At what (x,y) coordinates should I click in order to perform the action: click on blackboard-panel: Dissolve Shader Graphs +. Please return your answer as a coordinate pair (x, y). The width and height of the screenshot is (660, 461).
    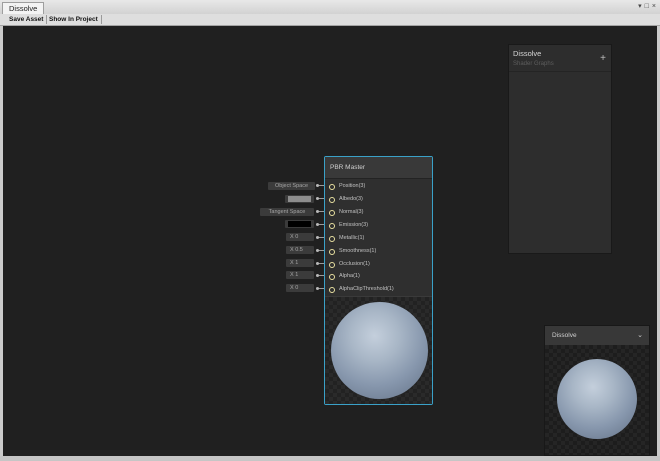
    Looking at the image, I should click on (560, 149).